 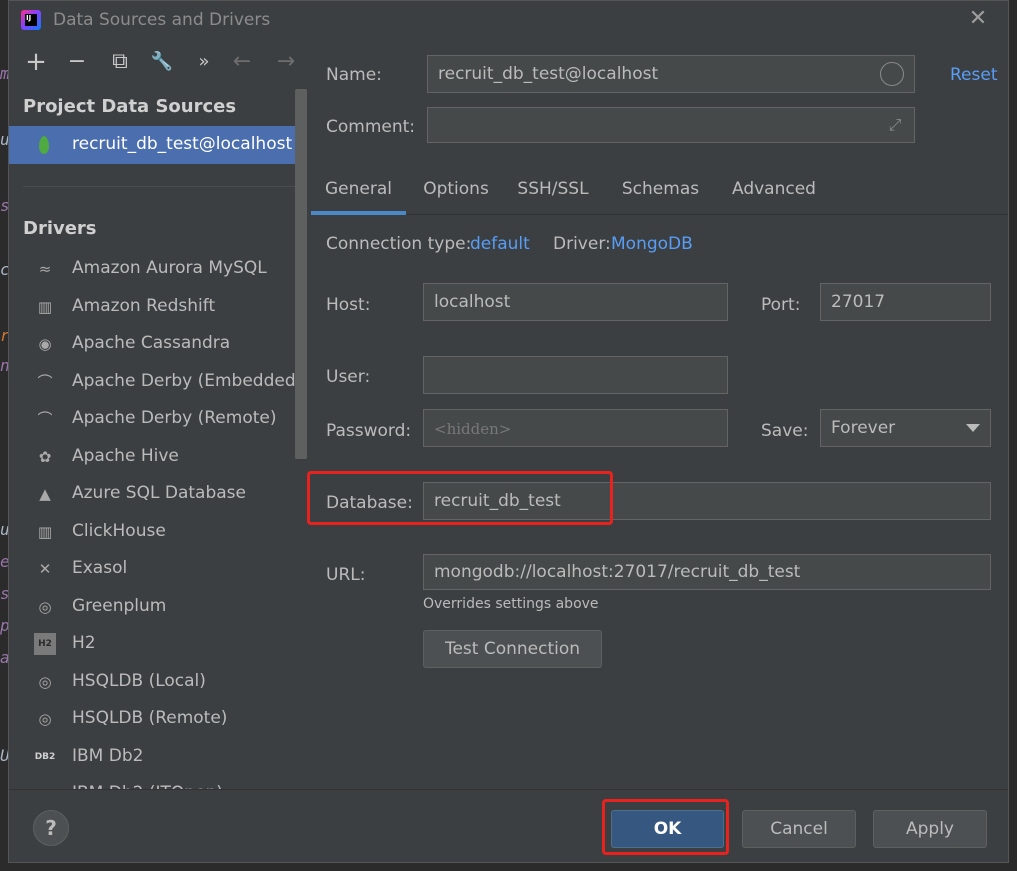 What do you see at coordinates (51, 828) in the screenshot?
I see `help-icon: ?` at bounding box center [51, 828].